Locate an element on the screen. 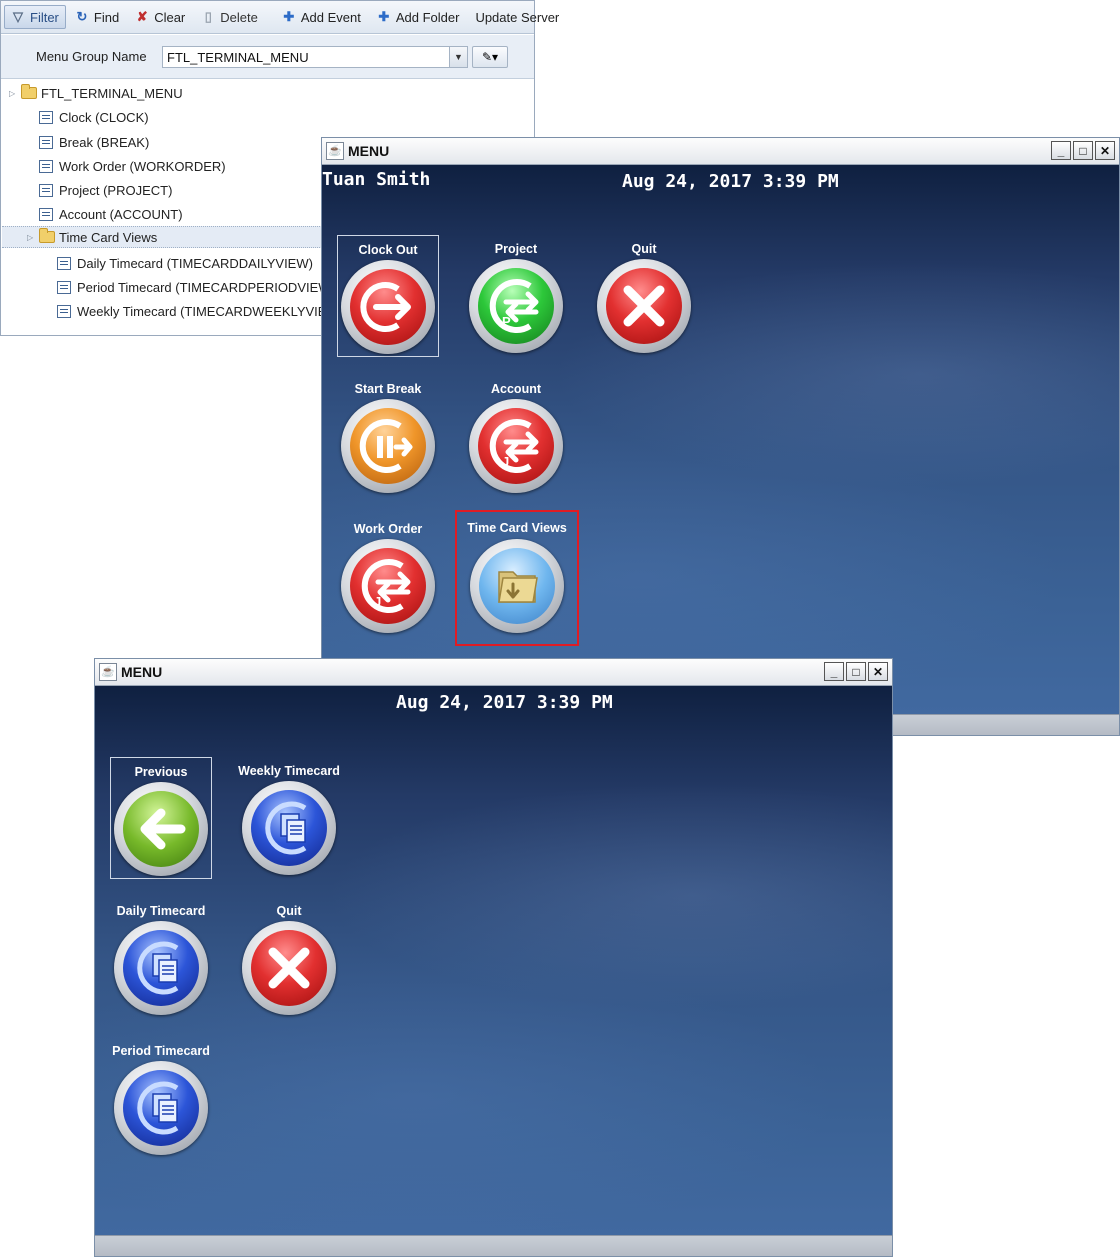 This screenshot has height=1257, width=1120. time-card-views-tile: Time Card Views is located at coordinates (517, 578).